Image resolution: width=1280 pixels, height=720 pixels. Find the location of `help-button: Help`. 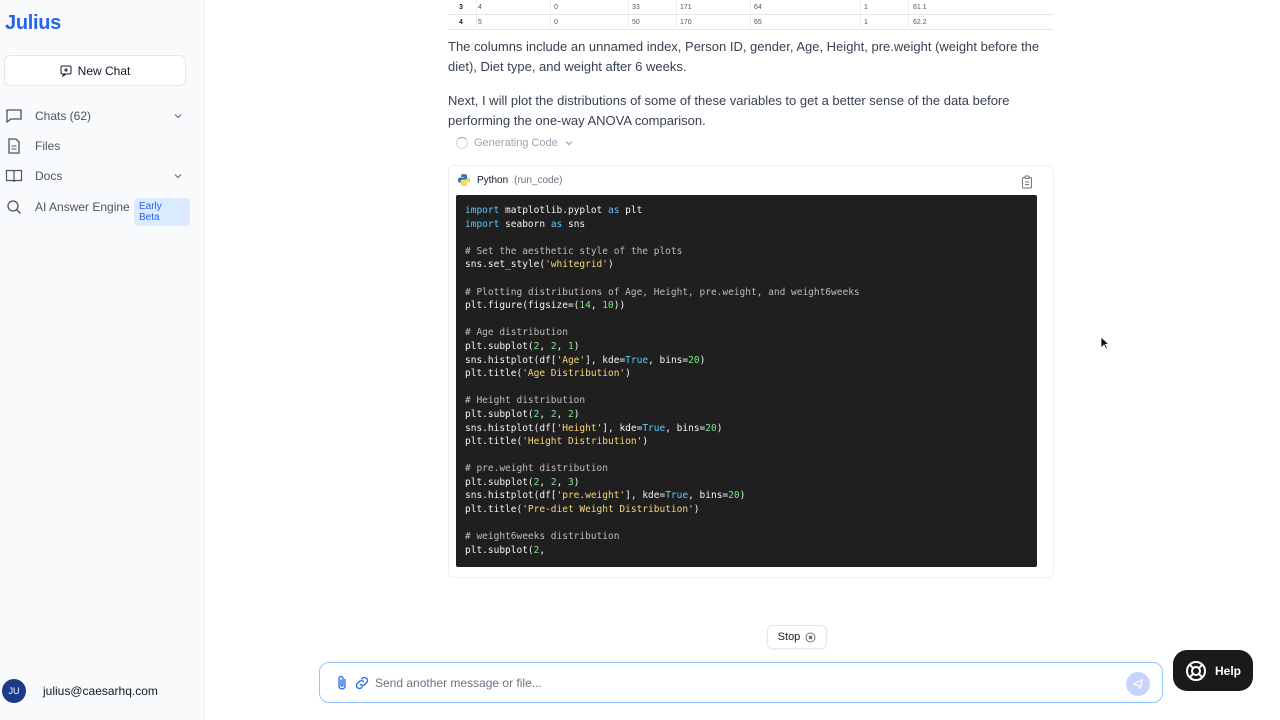

help-button: Help is located at coordinates (1213, 670).